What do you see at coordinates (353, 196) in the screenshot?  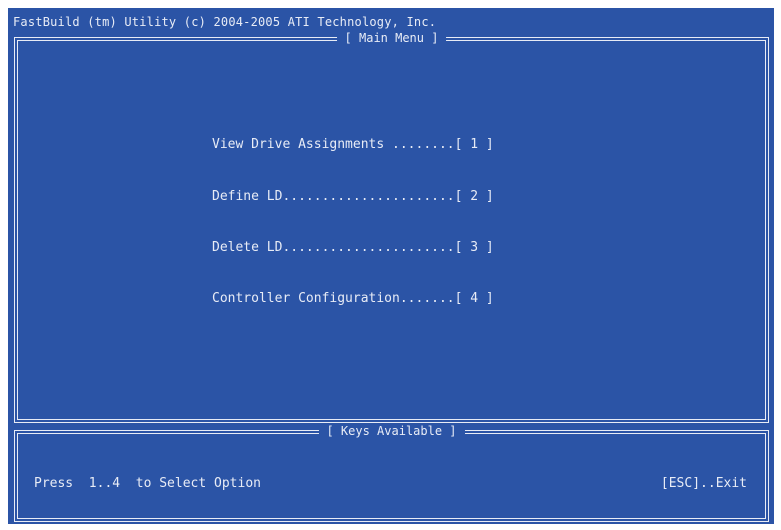 I see `menu-item-define-ld: Define LD......................[ 2 ]` at bounding box center [353, 196].